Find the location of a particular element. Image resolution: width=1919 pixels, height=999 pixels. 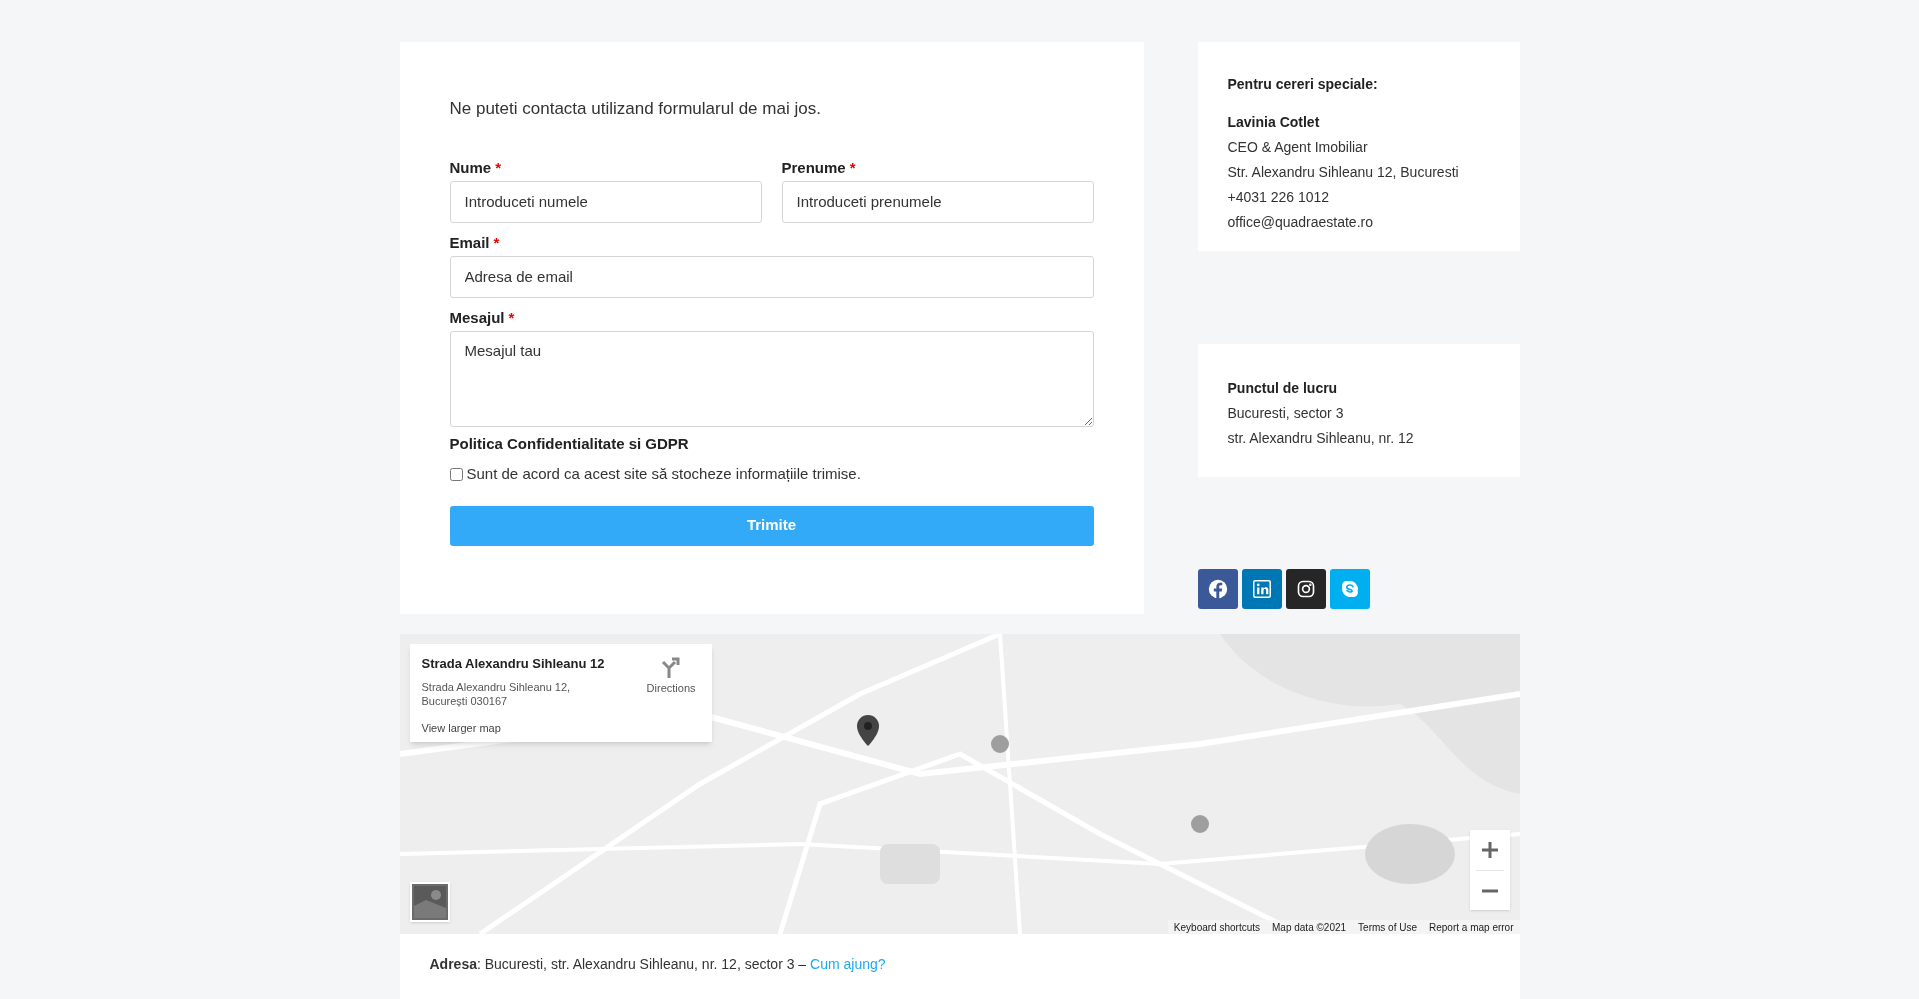

card-line: office@quadraestate.ro is located at coordinates (1300, 222).